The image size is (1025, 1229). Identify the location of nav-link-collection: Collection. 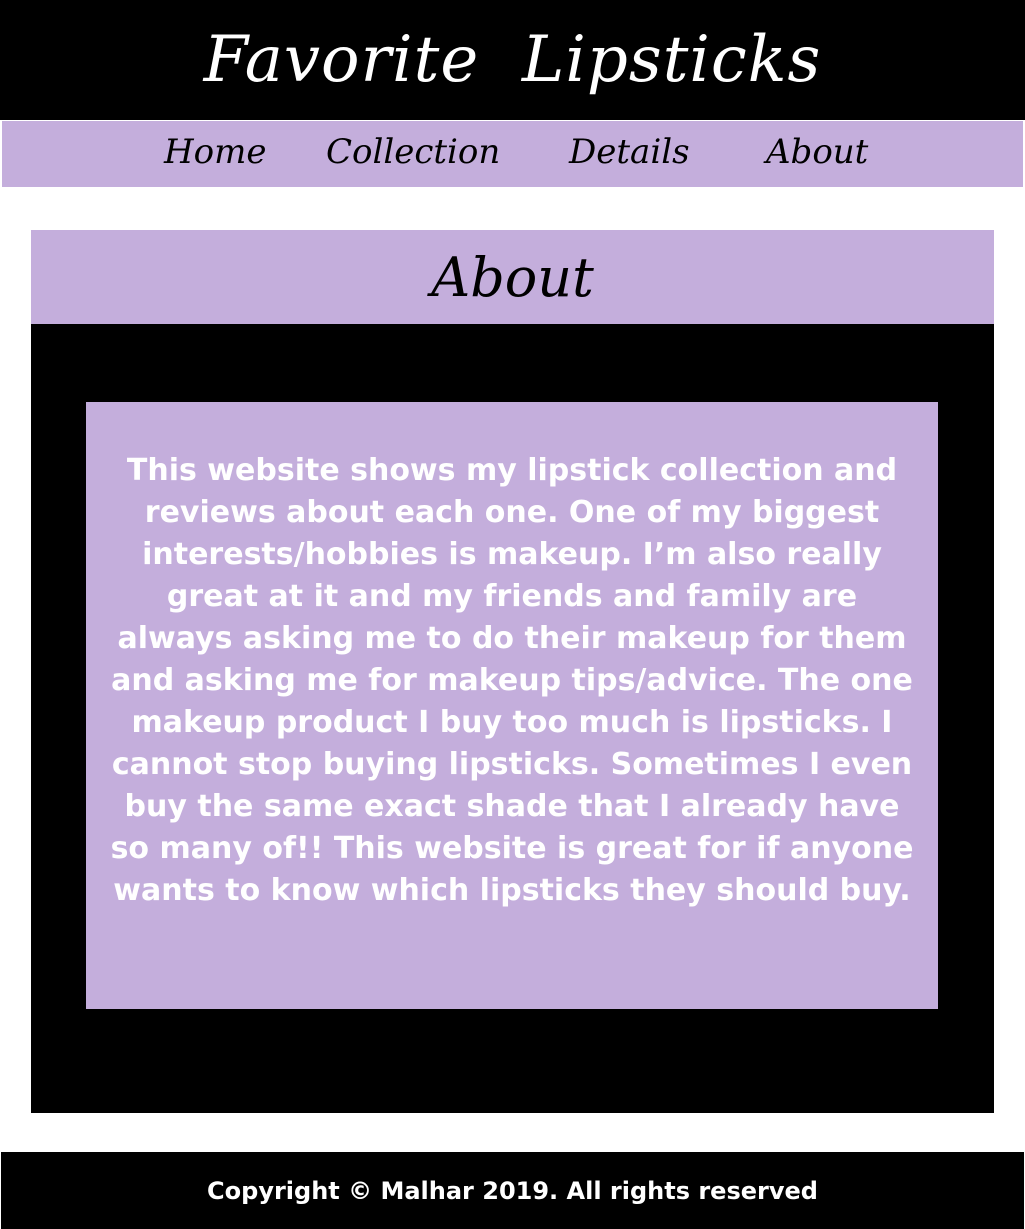
(413, 154).